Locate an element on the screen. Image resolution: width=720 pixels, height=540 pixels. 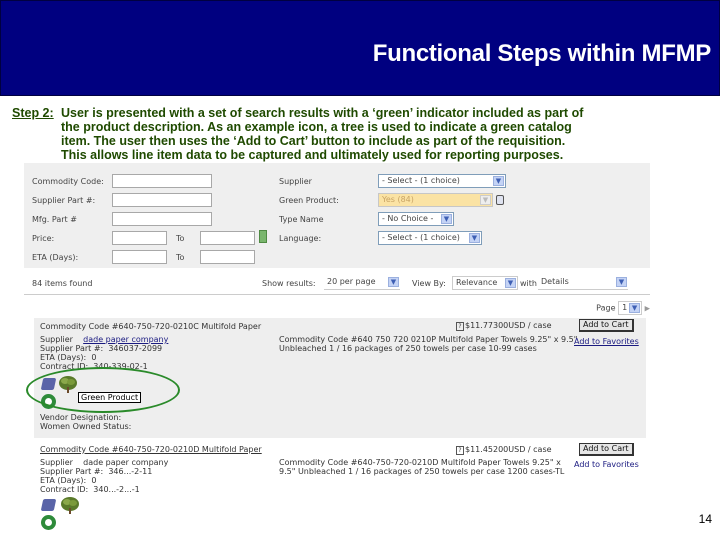
result-price: ? $11.45200USD / case is located at coordinates (504, 450).